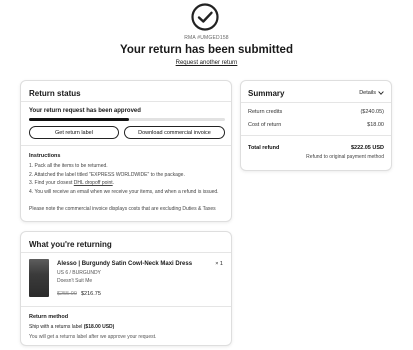  I want to click on cost-label: Cost of return, so click(265, 125).